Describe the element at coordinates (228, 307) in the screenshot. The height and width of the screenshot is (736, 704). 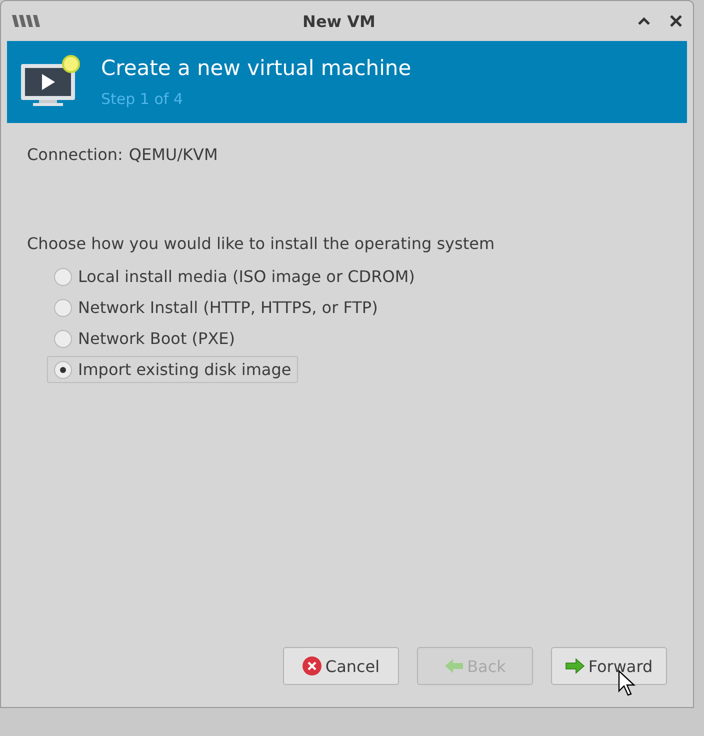
I see `option-label: Network Install (HTTP, HTTPS, or FTP)` at that location.